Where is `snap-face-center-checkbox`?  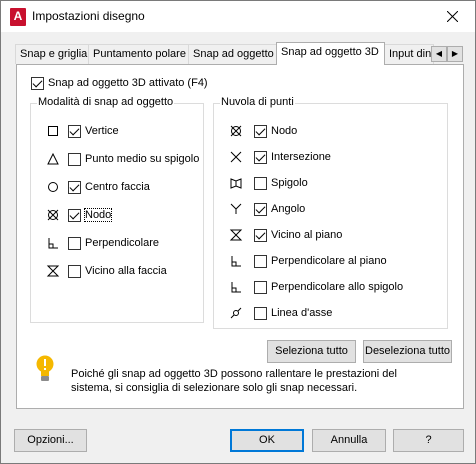 snap-face-center-checkbox is located at coordinates (74, 187).